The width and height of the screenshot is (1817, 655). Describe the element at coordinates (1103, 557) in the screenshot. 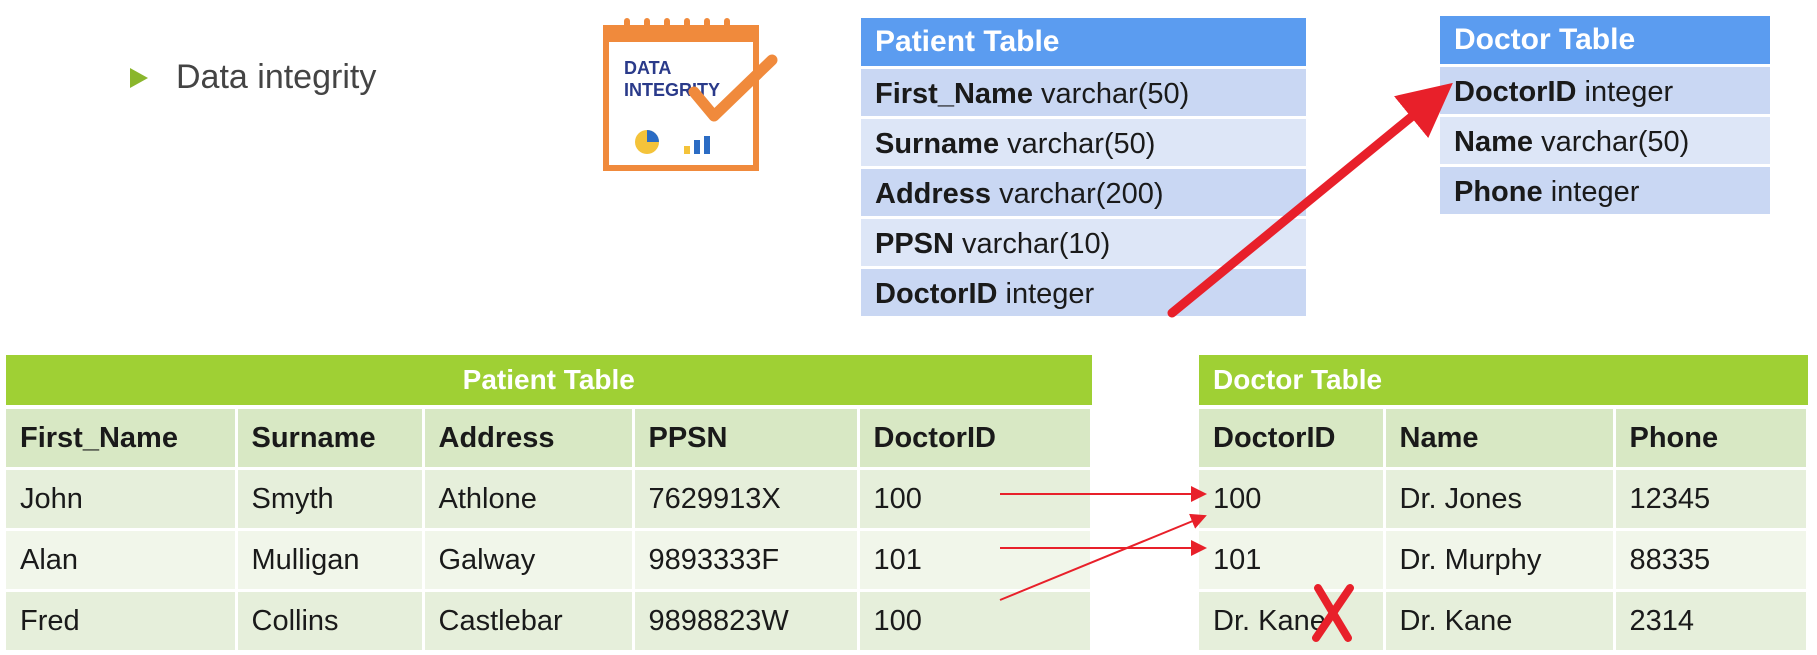

I see `row-link-arrow` at that location.